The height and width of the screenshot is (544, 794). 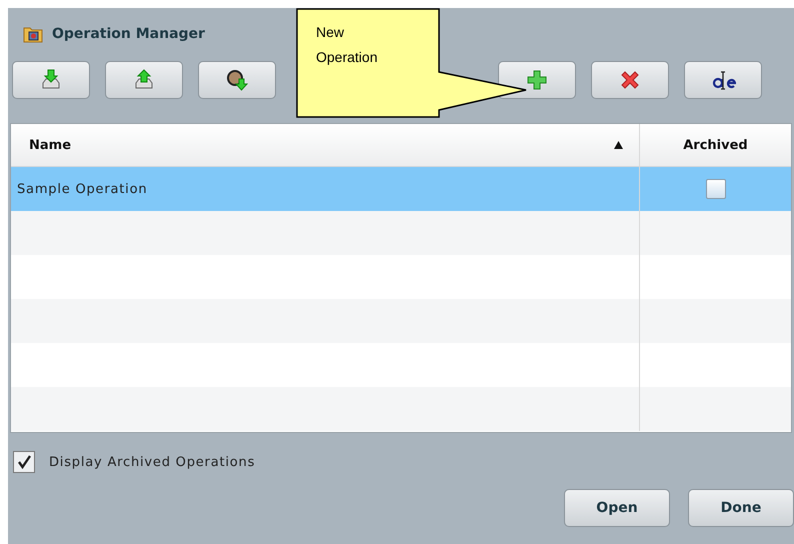 I want to click on dialog-button: Done, so click(x=741, y=508).